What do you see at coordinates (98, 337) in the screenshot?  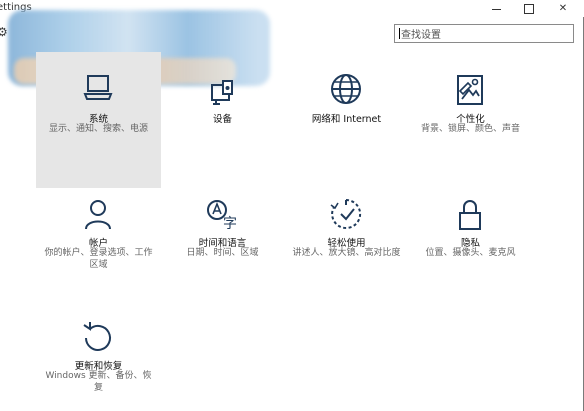 I see `update-icon` at bounding box center [98, 337].